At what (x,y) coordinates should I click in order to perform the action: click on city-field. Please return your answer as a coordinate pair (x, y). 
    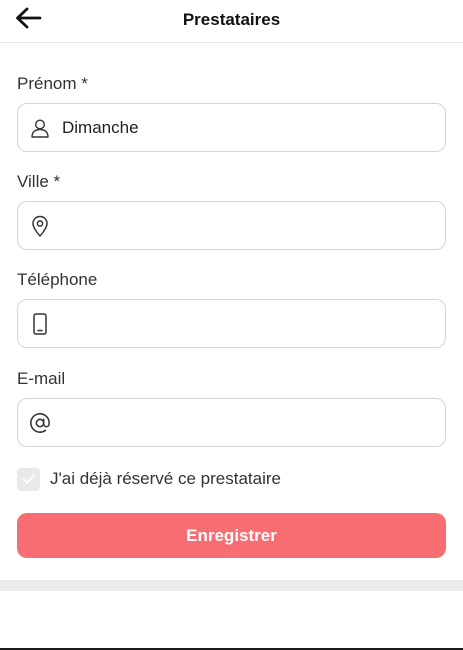
    Looking at the image, I should click on (231, 225).